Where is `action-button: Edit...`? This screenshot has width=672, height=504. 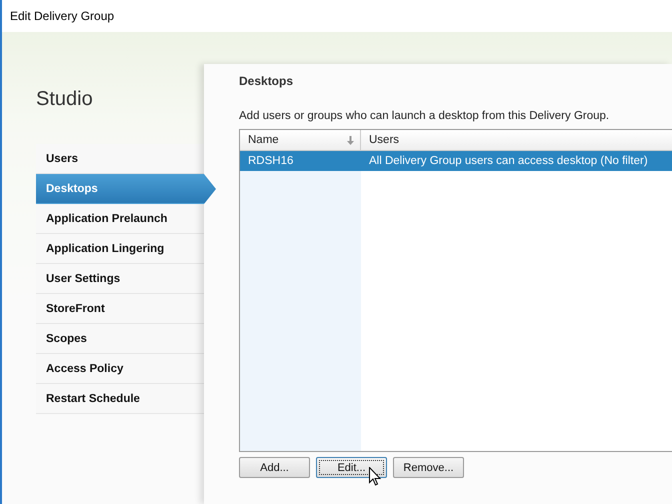 action-button: Edit... is located at coordinates (351, 467).